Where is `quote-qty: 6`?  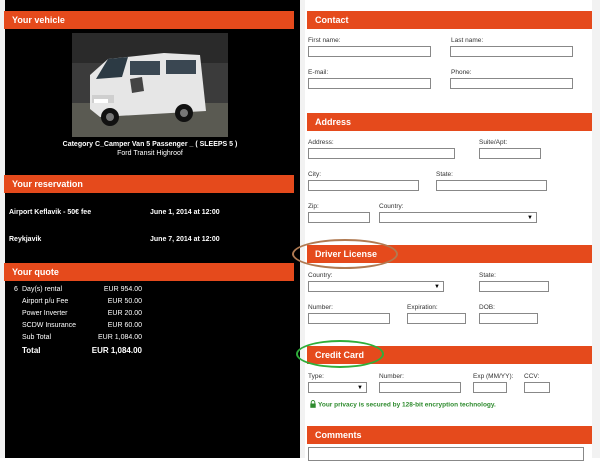
quote-qty: 6 is located at coordinates (16, 289).